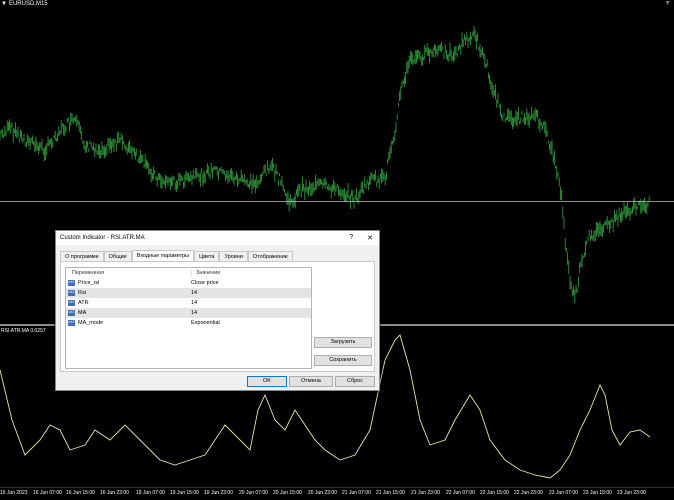 This screenshot has height=500, width=674. What do you see at coordinates (14, 493) in the screenshot?
I see `time-label: 15 Jun 2023` at bounding box center [14, 493].